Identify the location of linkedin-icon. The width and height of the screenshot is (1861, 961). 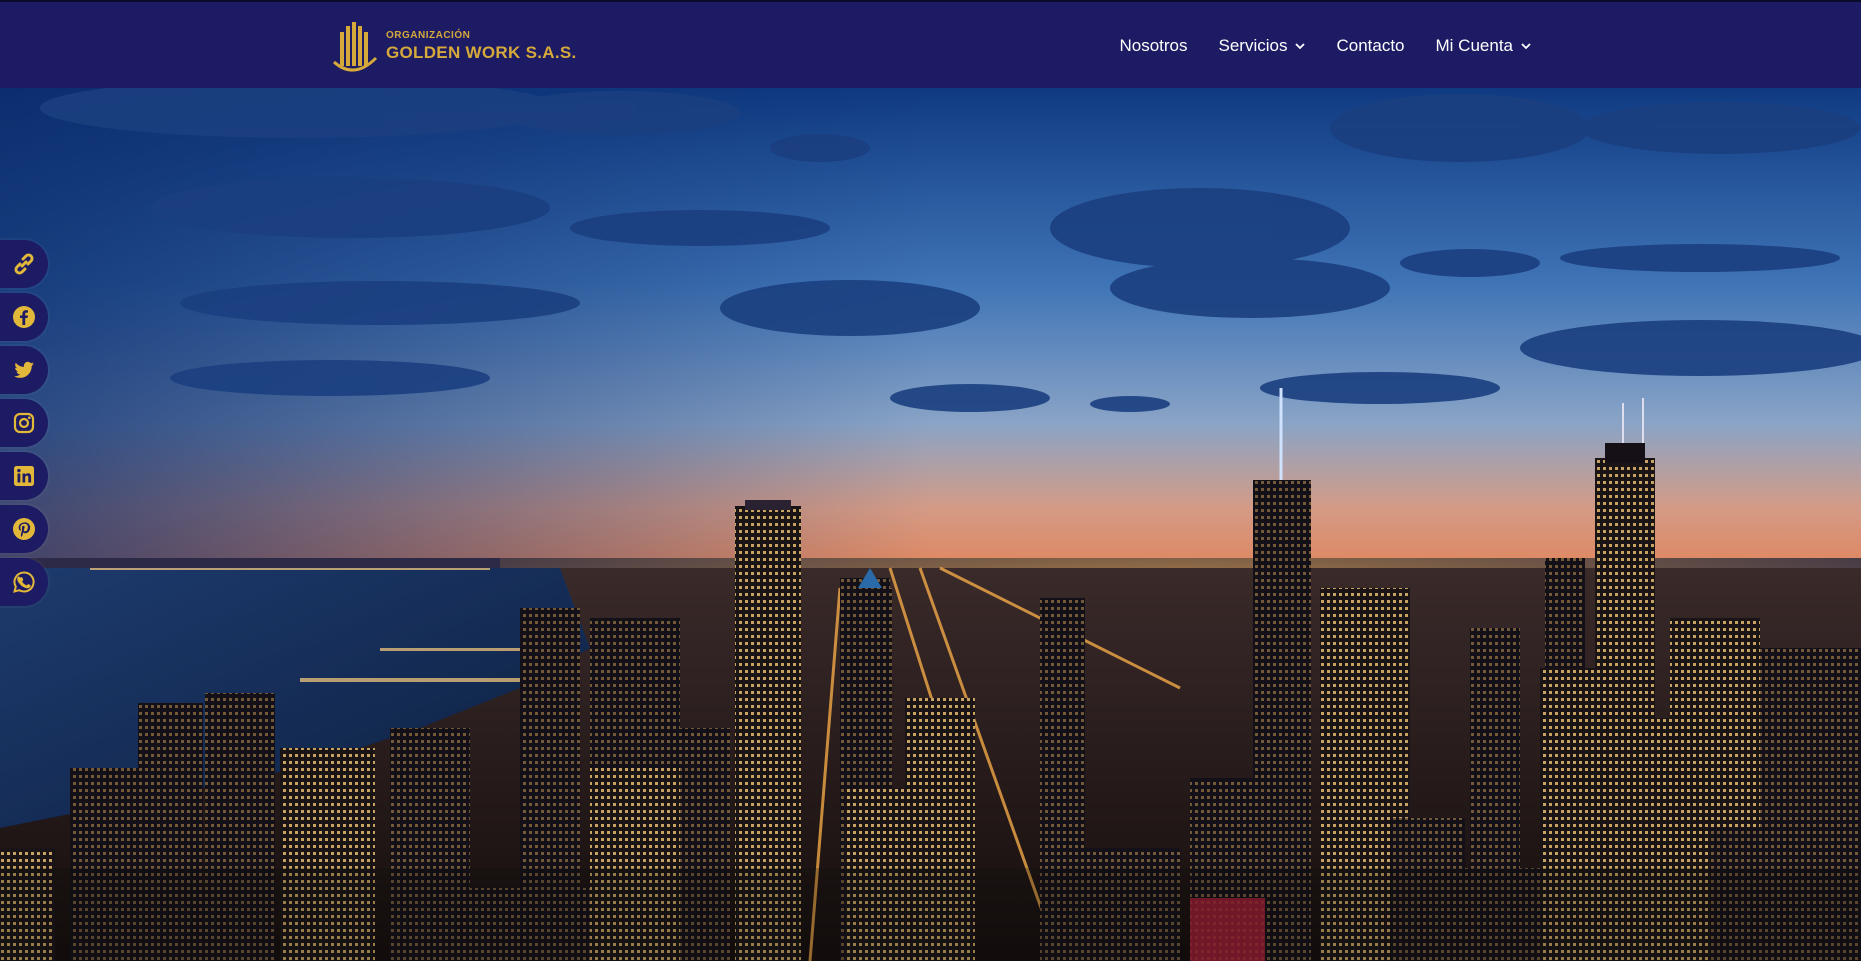
(24, 476).